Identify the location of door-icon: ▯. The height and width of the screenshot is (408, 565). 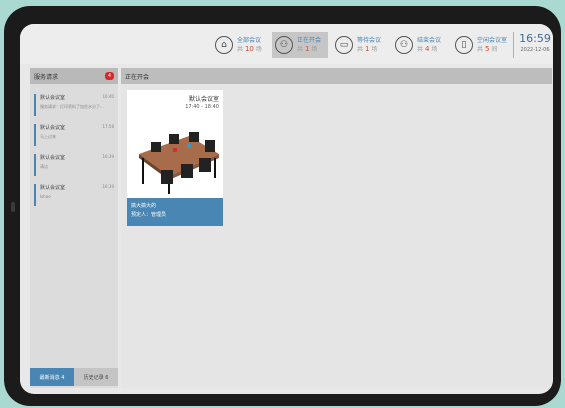
(464, 45).